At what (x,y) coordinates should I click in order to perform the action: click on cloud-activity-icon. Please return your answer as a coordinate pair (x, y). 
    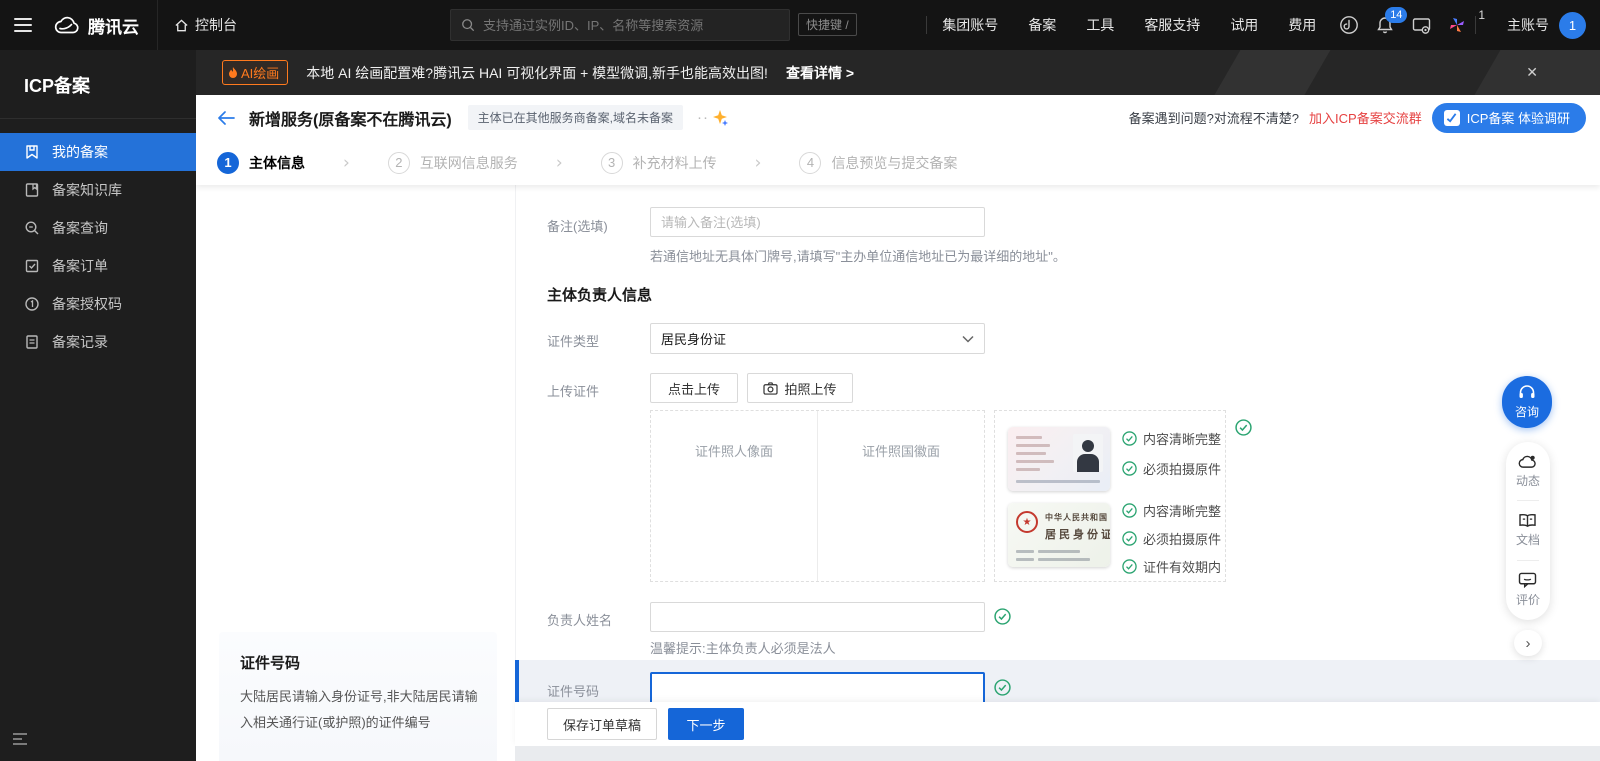
    Looking at the image, I should click on (1528, 461).